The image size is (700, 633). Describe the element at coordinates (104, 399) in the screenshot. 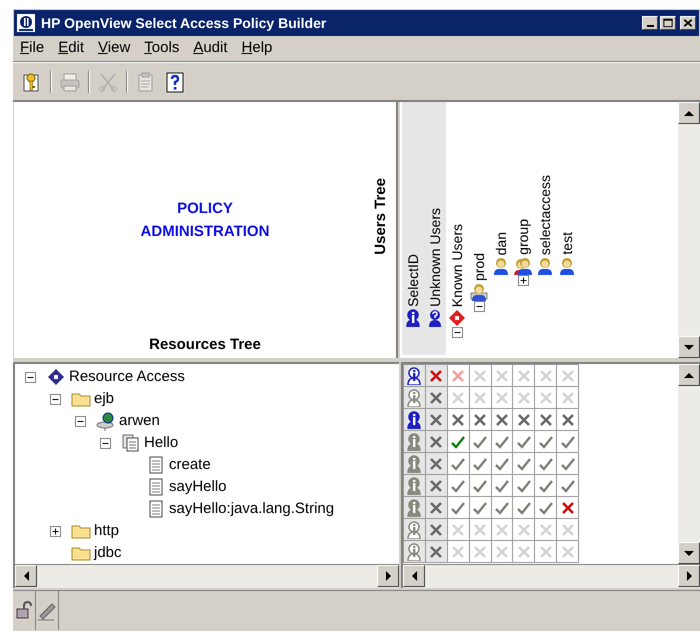

I see `tree-item: ejb` at that location.